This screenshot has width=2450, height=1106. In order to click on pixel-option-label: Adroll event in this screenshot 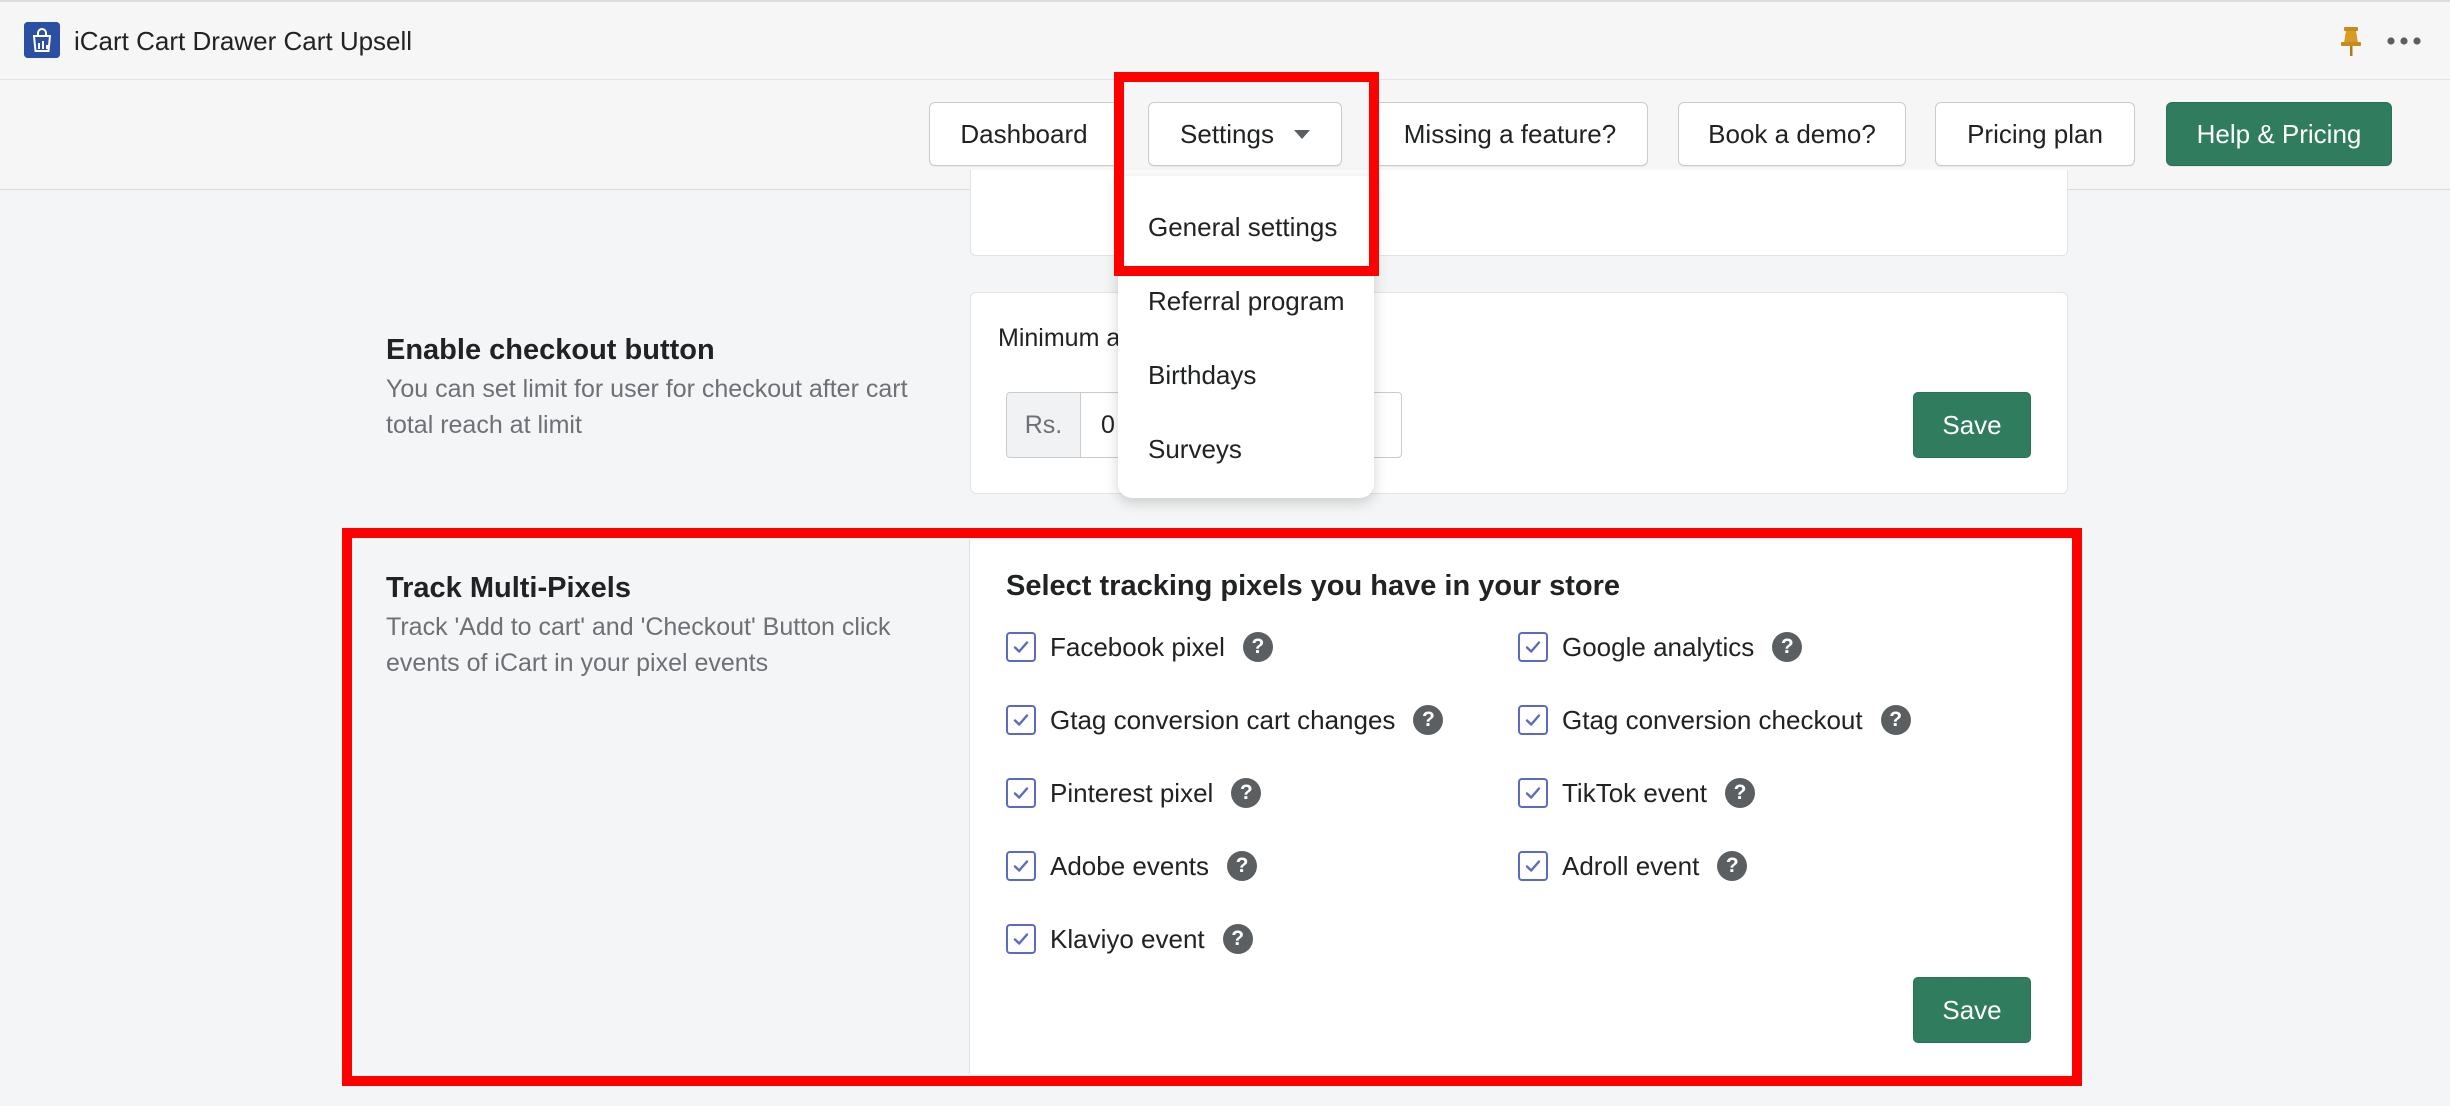, I will do `click(1631, 865)`.